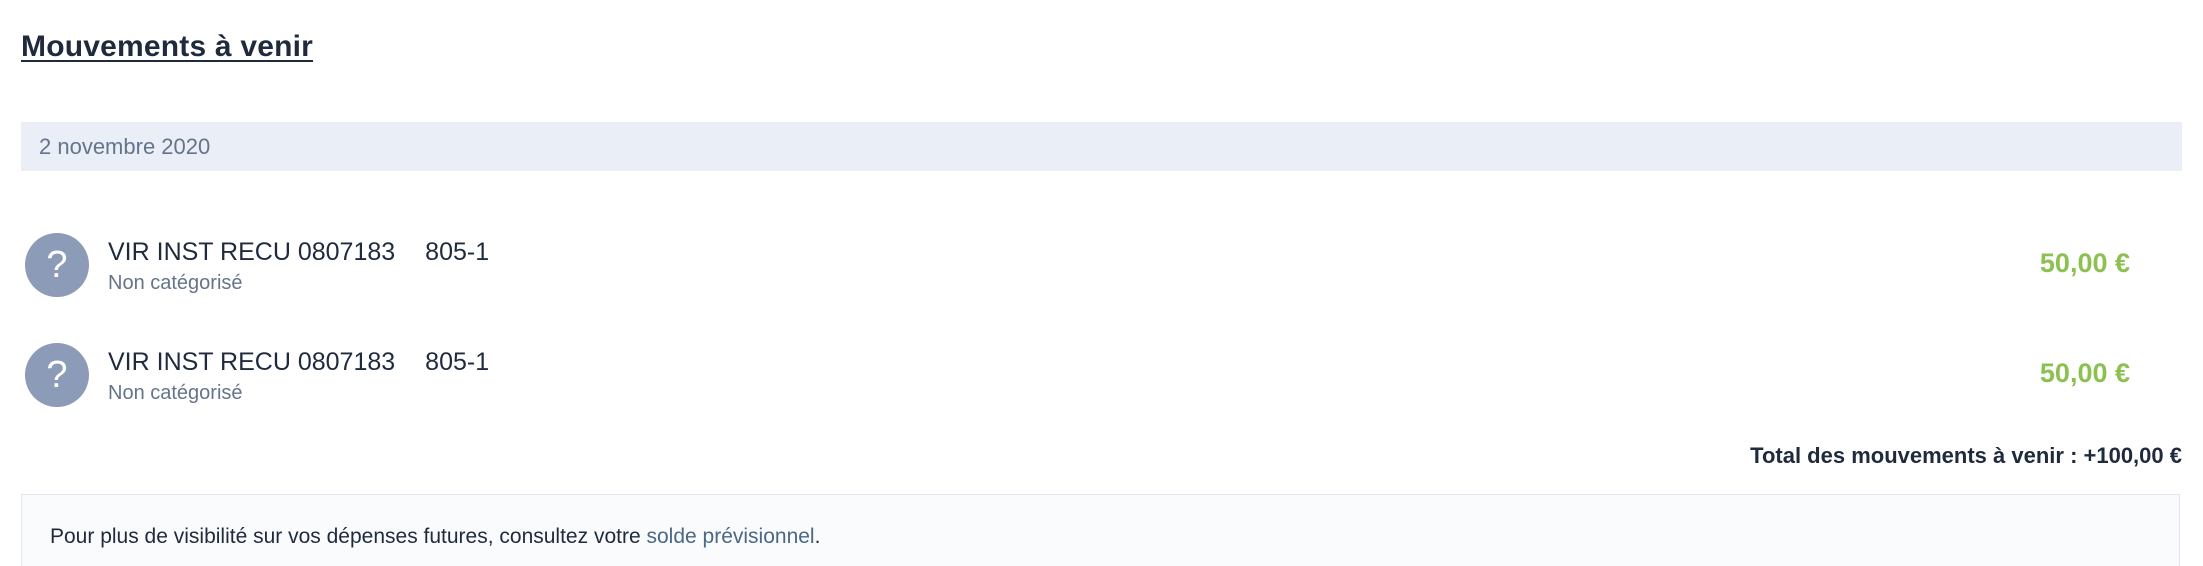 Image resolution: width=2203 pixels, height=566 pixels. I want to click on forecast-info-text-after: ., so click(817, 536).